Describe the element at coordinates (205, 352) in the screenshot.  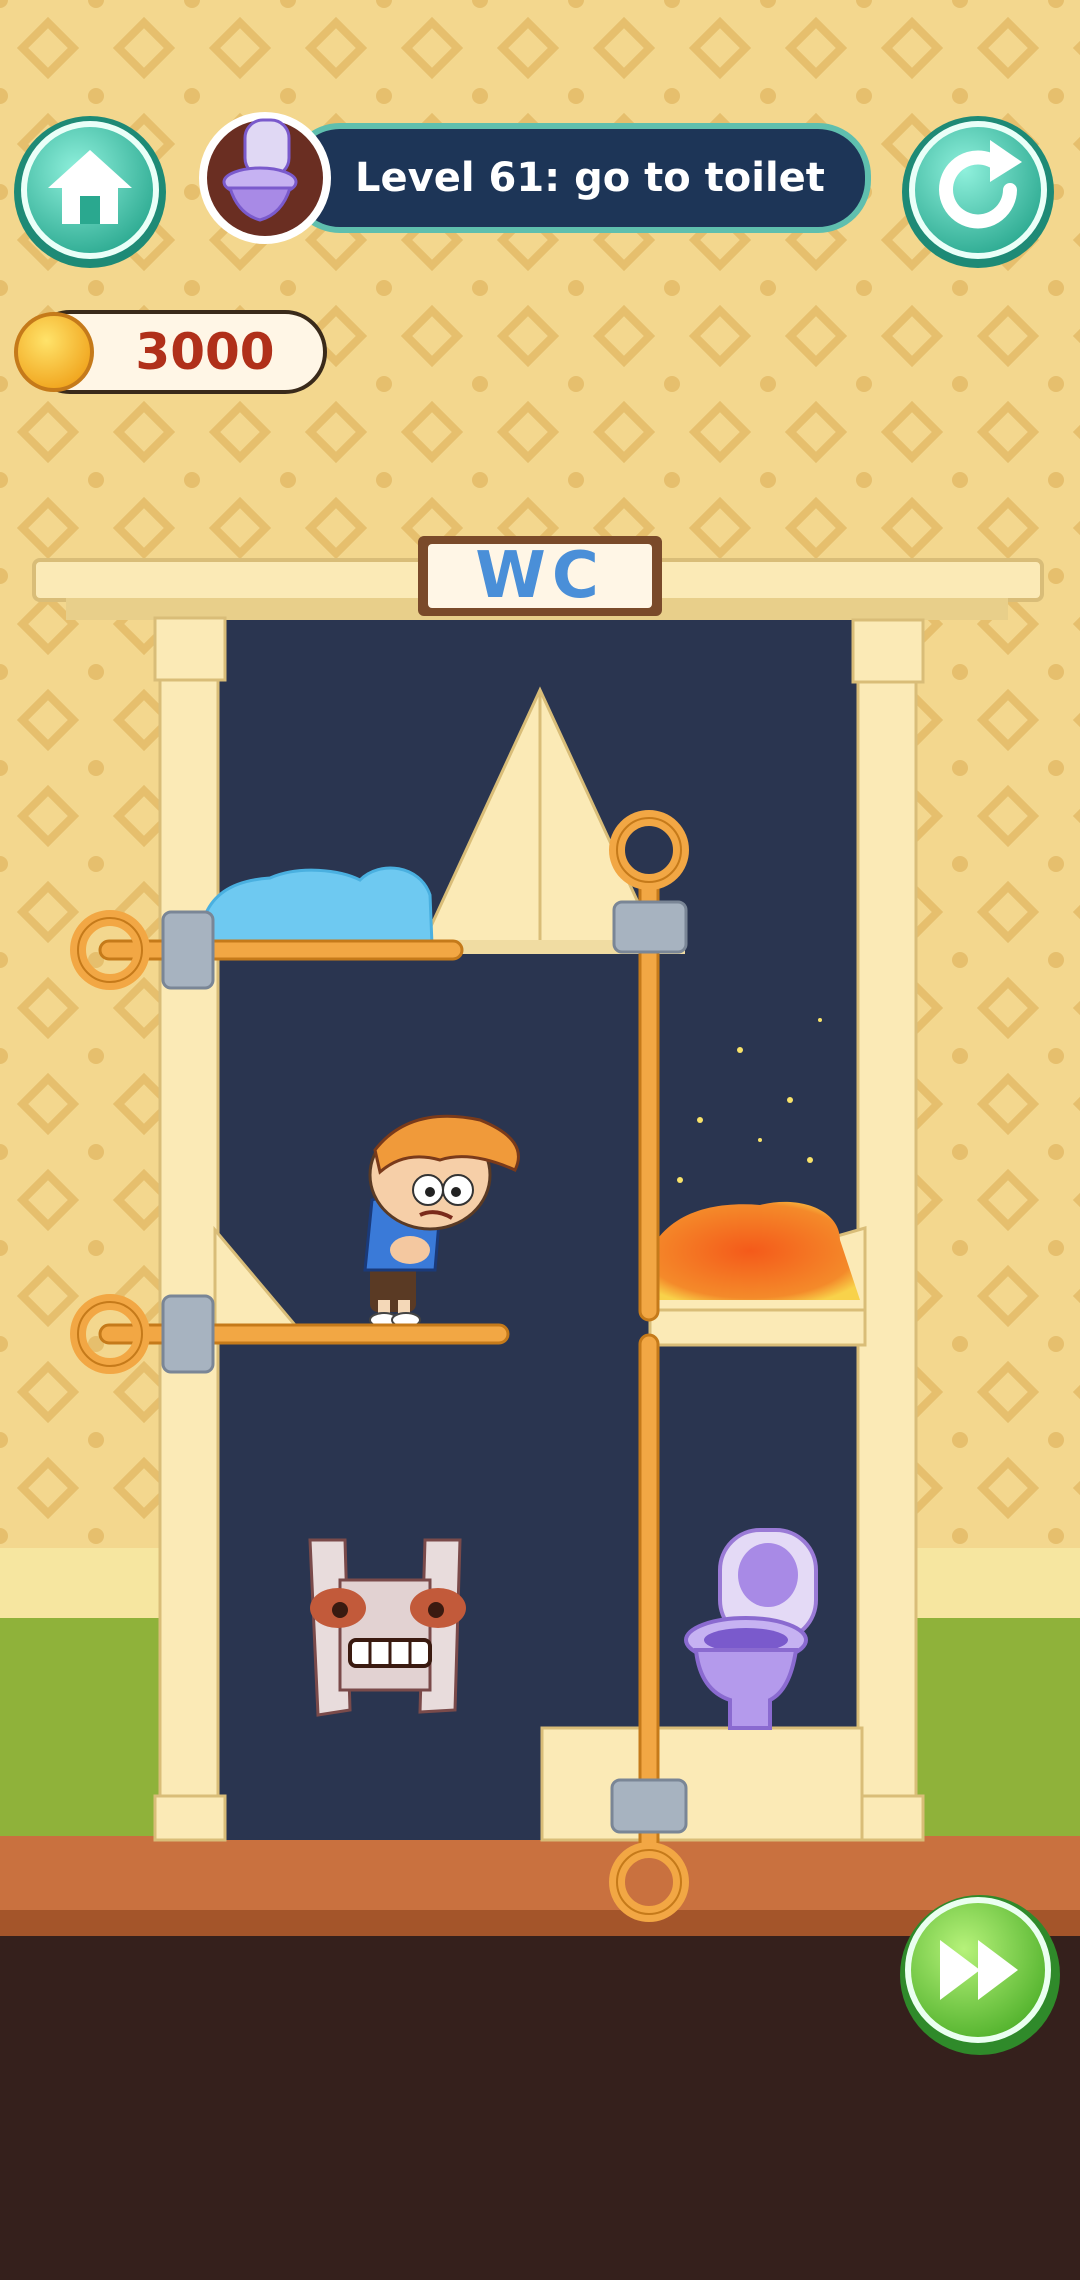
I see `coin-count: 3000` at that location.